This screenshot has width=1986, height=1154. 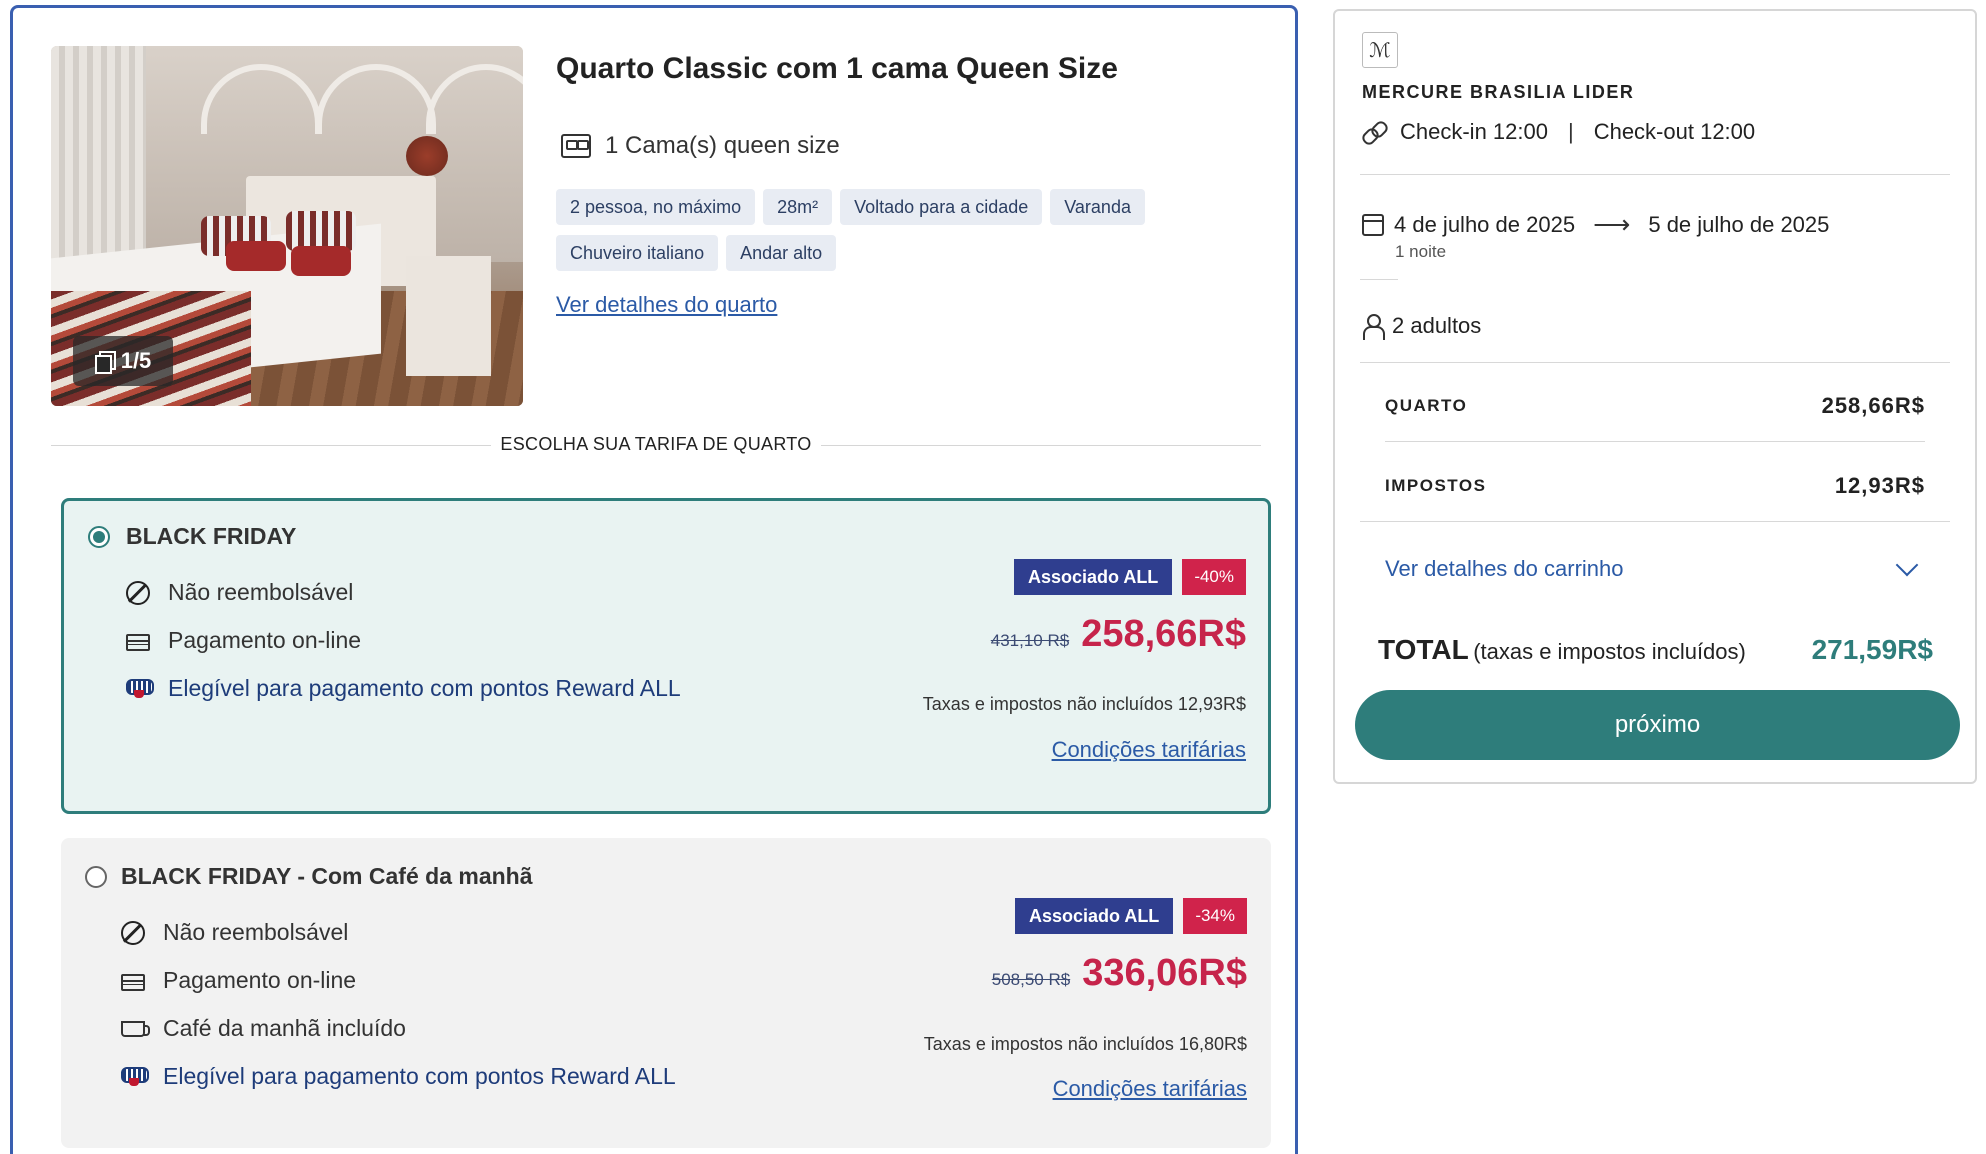 I want to click on hotel-name: MERCURE BRASILIA LIDER, so click(x=1498, y=92).